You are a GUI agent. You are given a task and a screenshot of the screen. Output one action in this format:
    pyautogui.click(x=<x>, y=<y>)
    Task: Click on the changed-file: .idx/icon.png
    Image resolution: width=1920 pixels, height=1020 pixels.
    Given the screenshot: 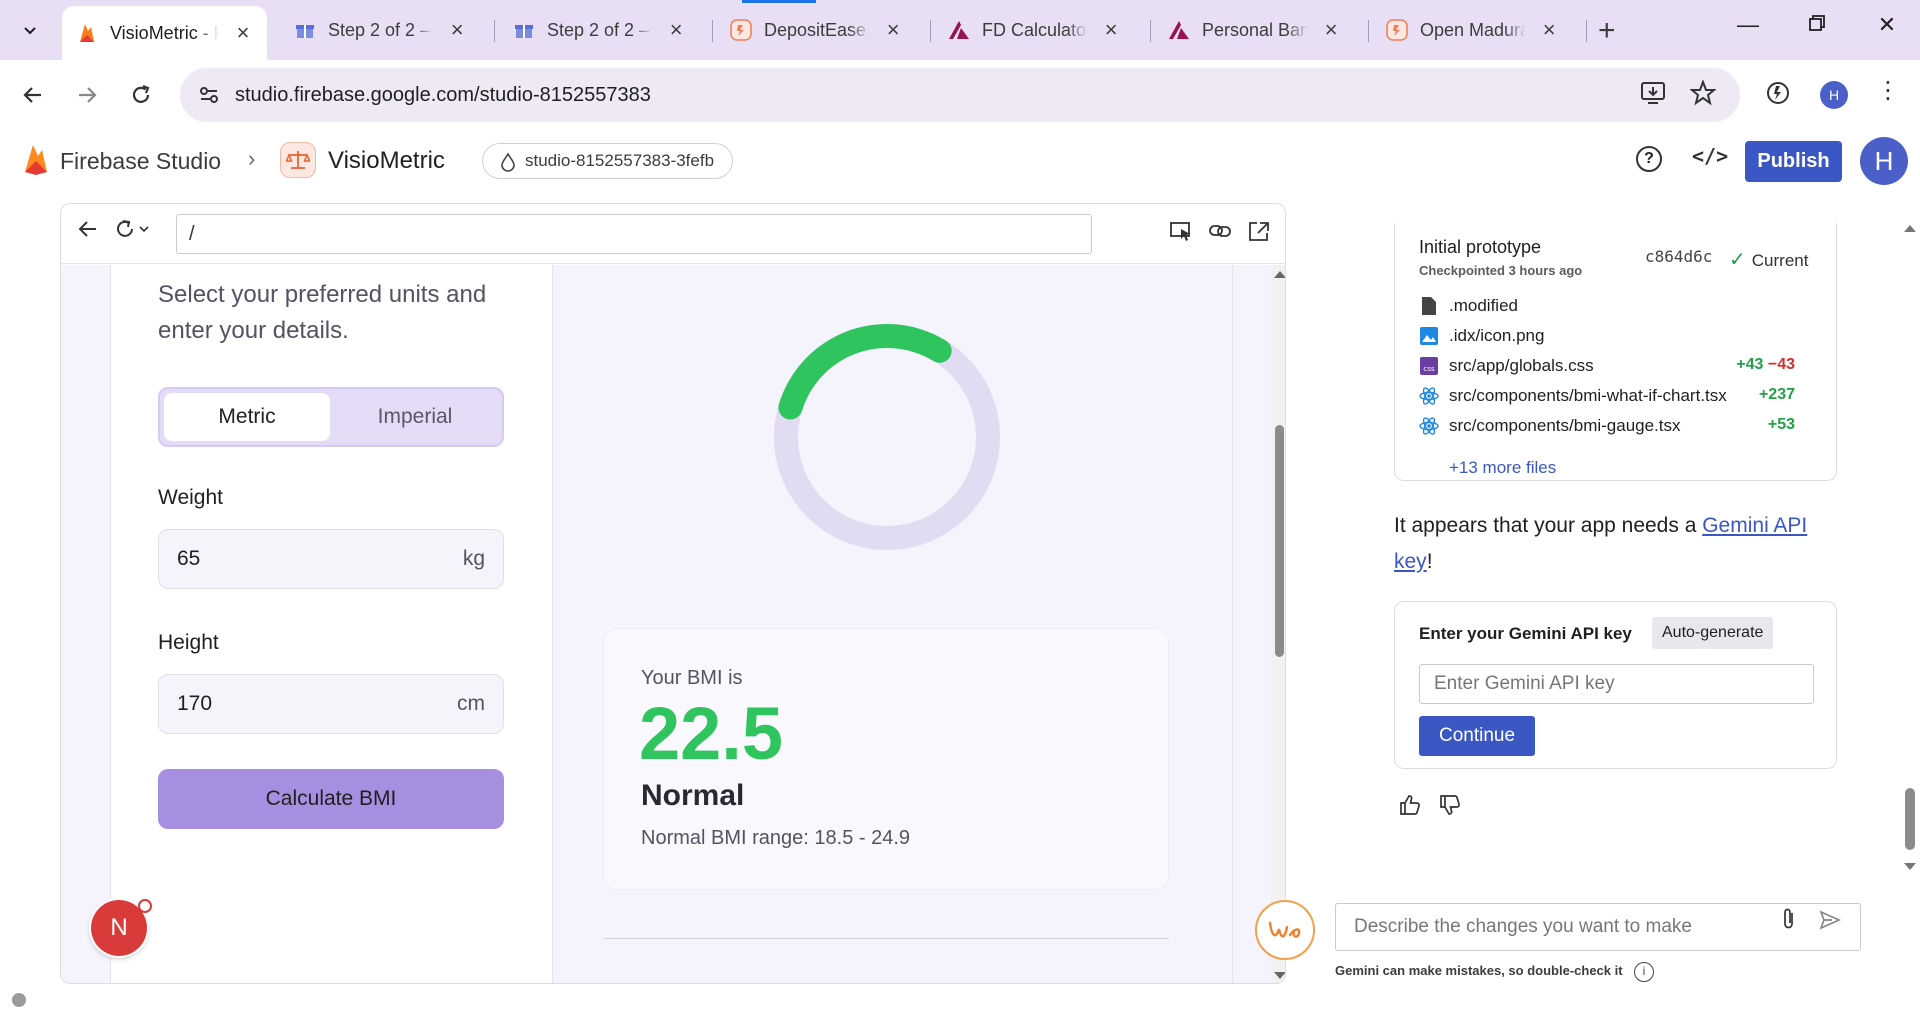 What is the action you would take?
    pyautogui.click(x=1619, y=336)
    